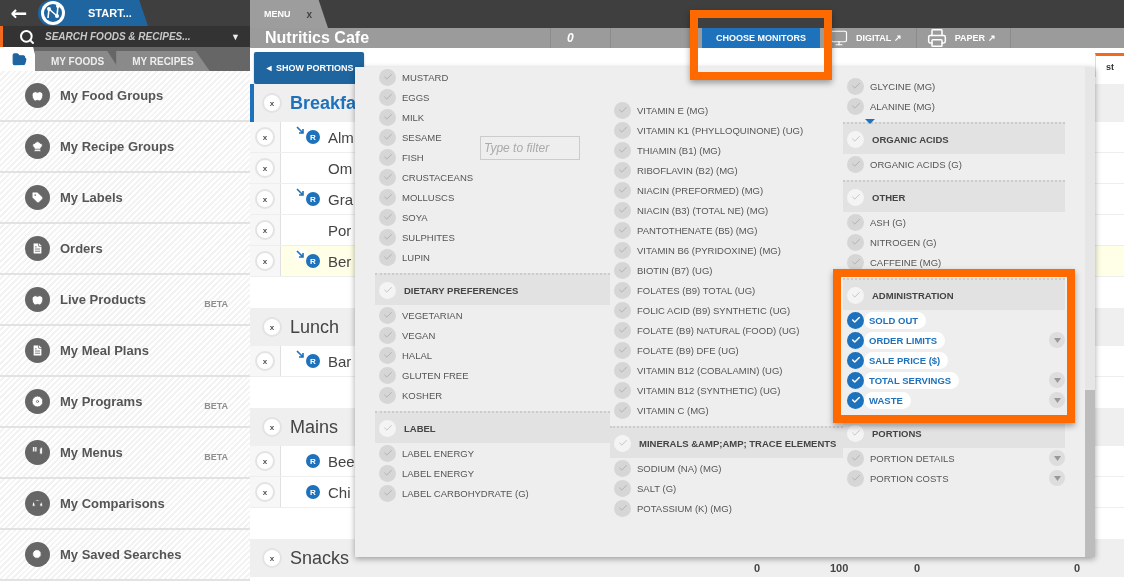  Describe the element at coordinates (419, 335) in the screenshot. I see `option-label: VEGAN` at that location.